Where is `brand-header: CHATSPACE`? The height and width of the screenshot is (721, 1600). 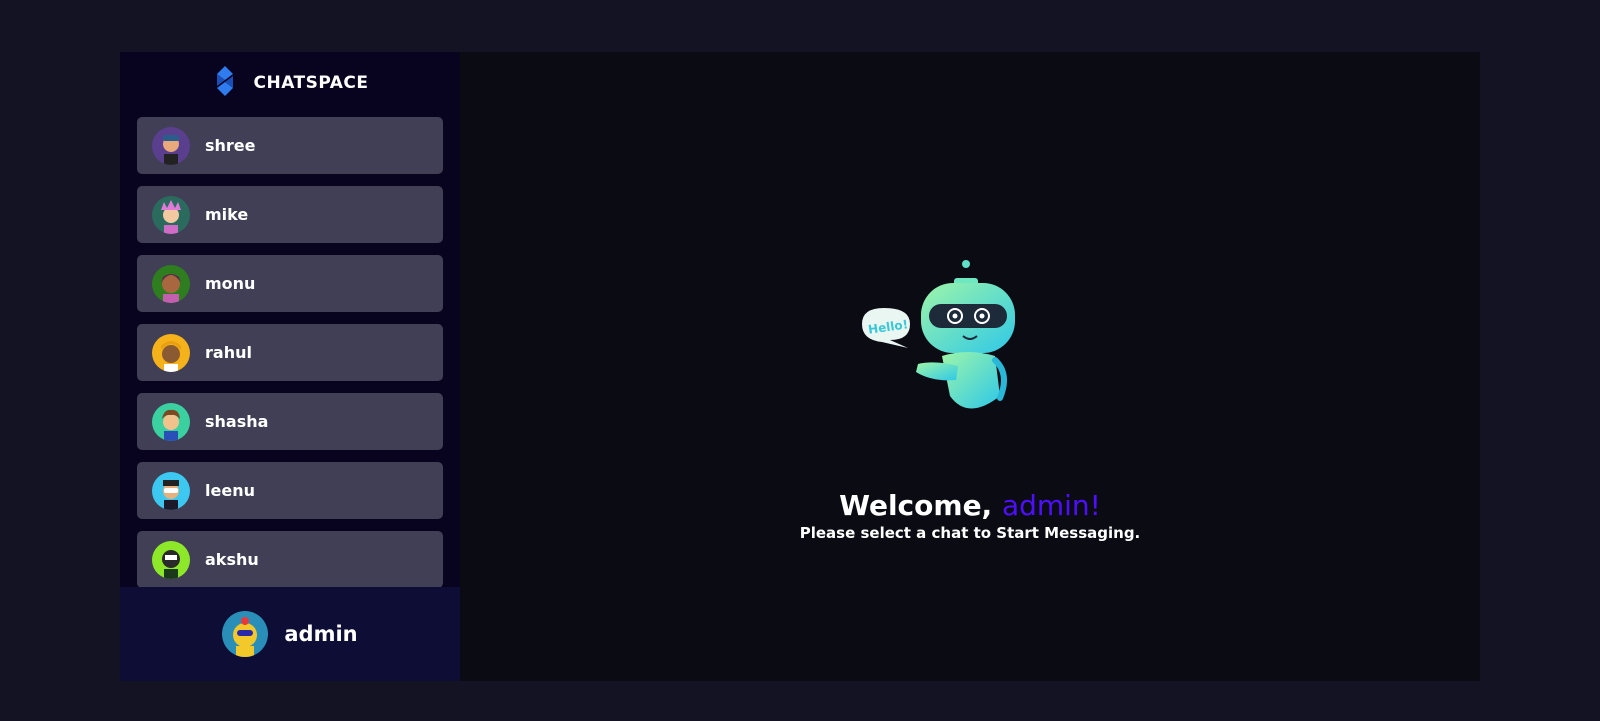 brand-header: CHATSPACE is located at coordinates (290, 83).